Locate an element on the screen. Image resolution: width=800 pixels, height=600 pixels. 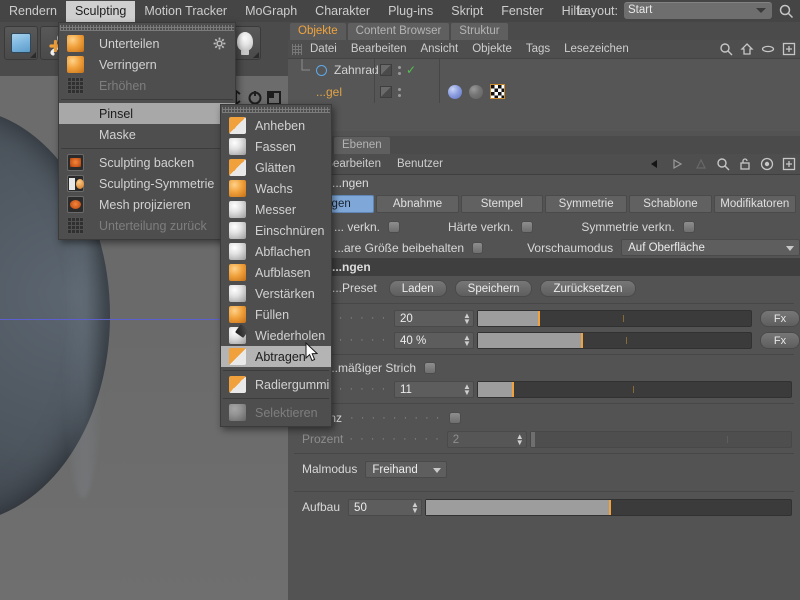
aufbau-value-field: 50 ▲ ▼ is located at coordinates (385, 507).